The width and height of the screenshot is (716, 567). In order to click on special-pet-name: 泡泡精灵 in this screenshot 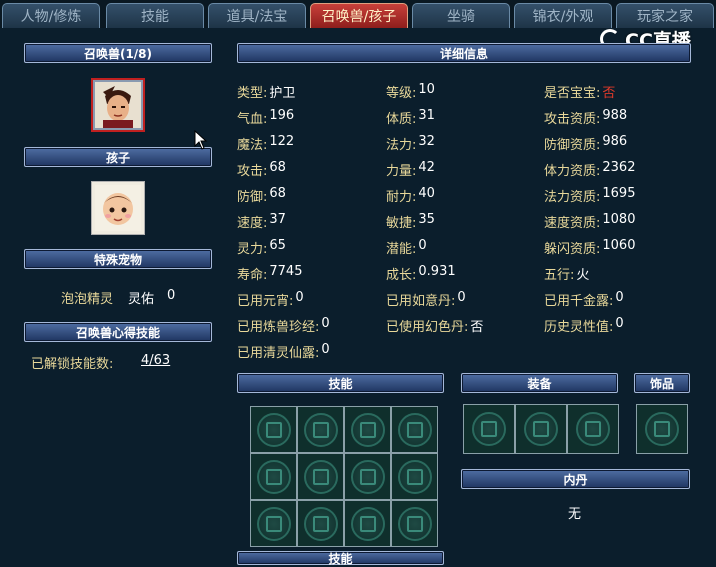, I will do `click(87, 297)`.